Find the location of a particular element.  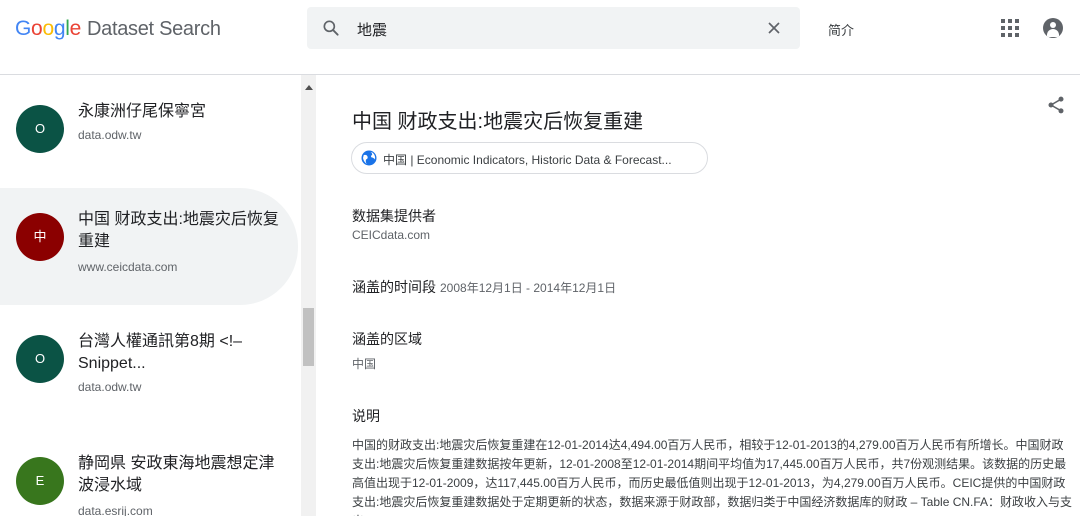

search-icon is located at coordinates (331, 28).